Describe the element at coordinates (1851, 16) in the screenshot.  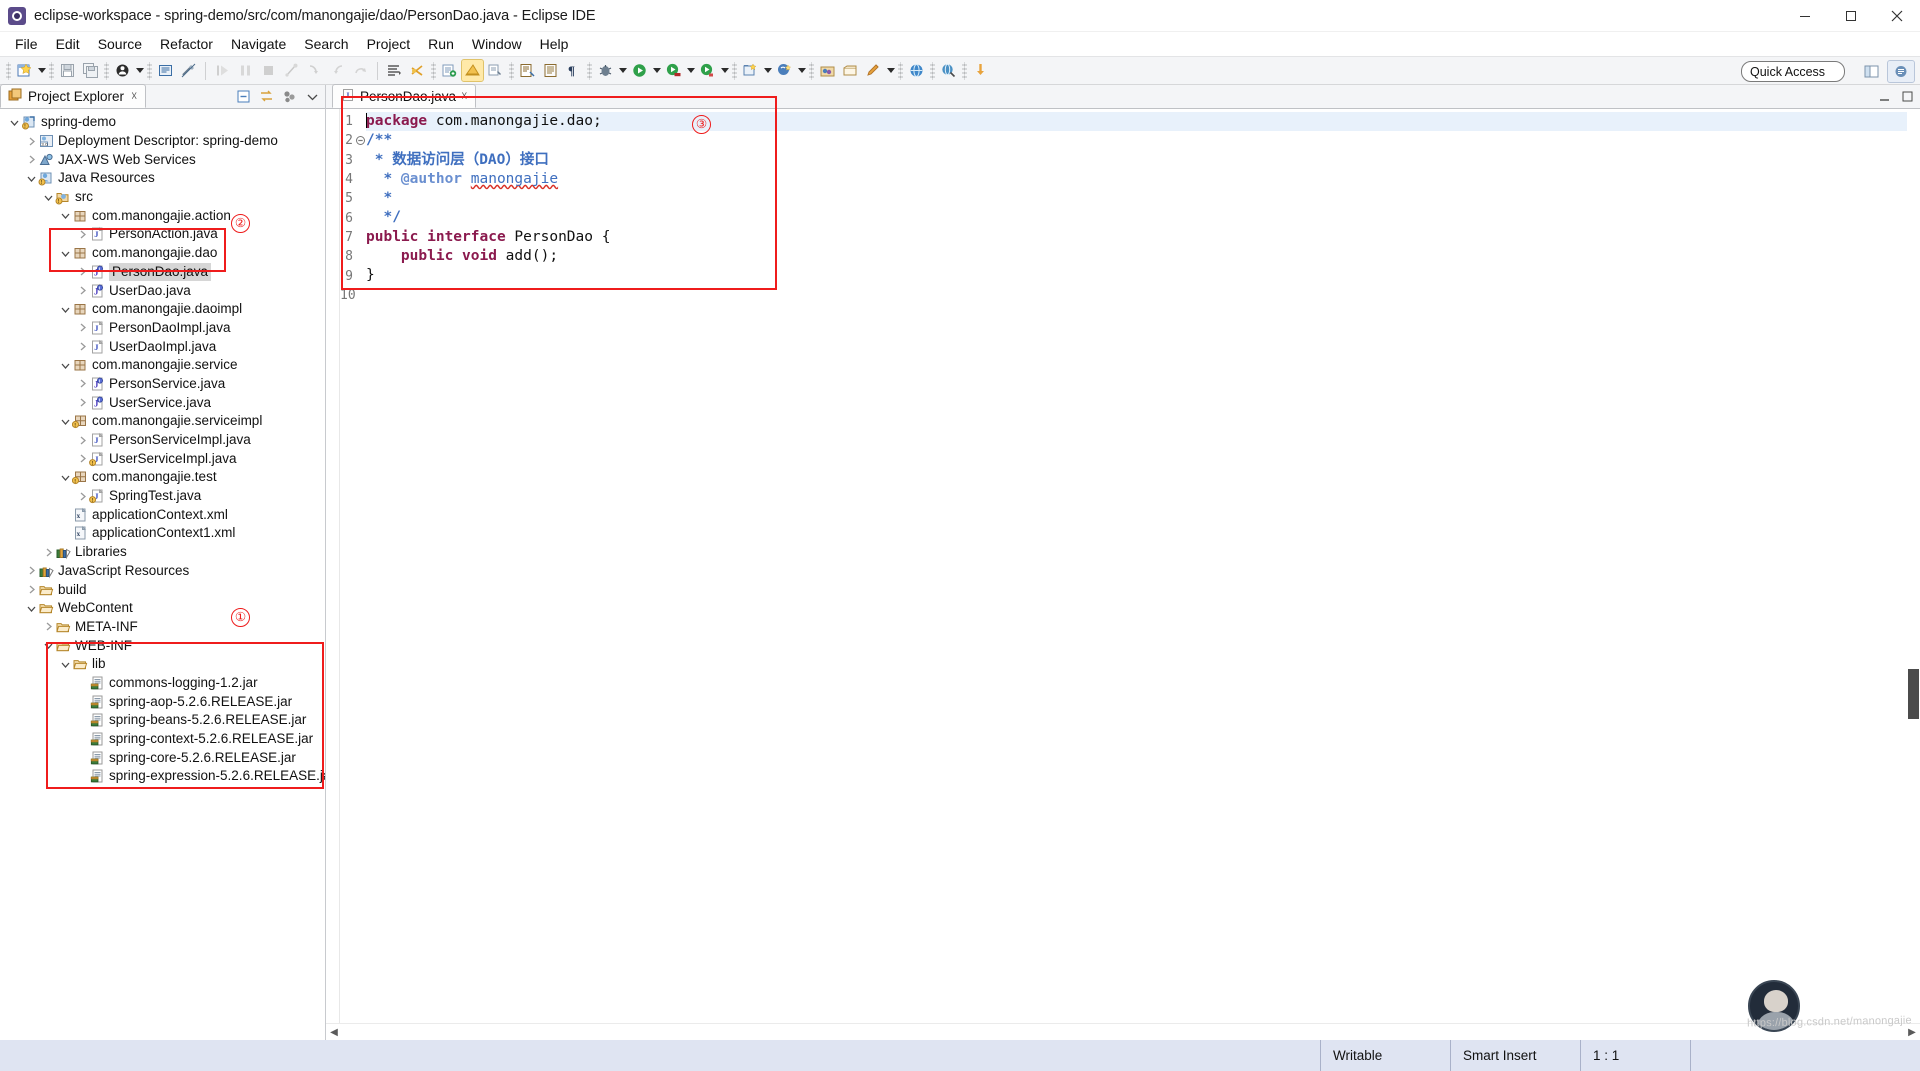
I see `maximize-button` at that location.